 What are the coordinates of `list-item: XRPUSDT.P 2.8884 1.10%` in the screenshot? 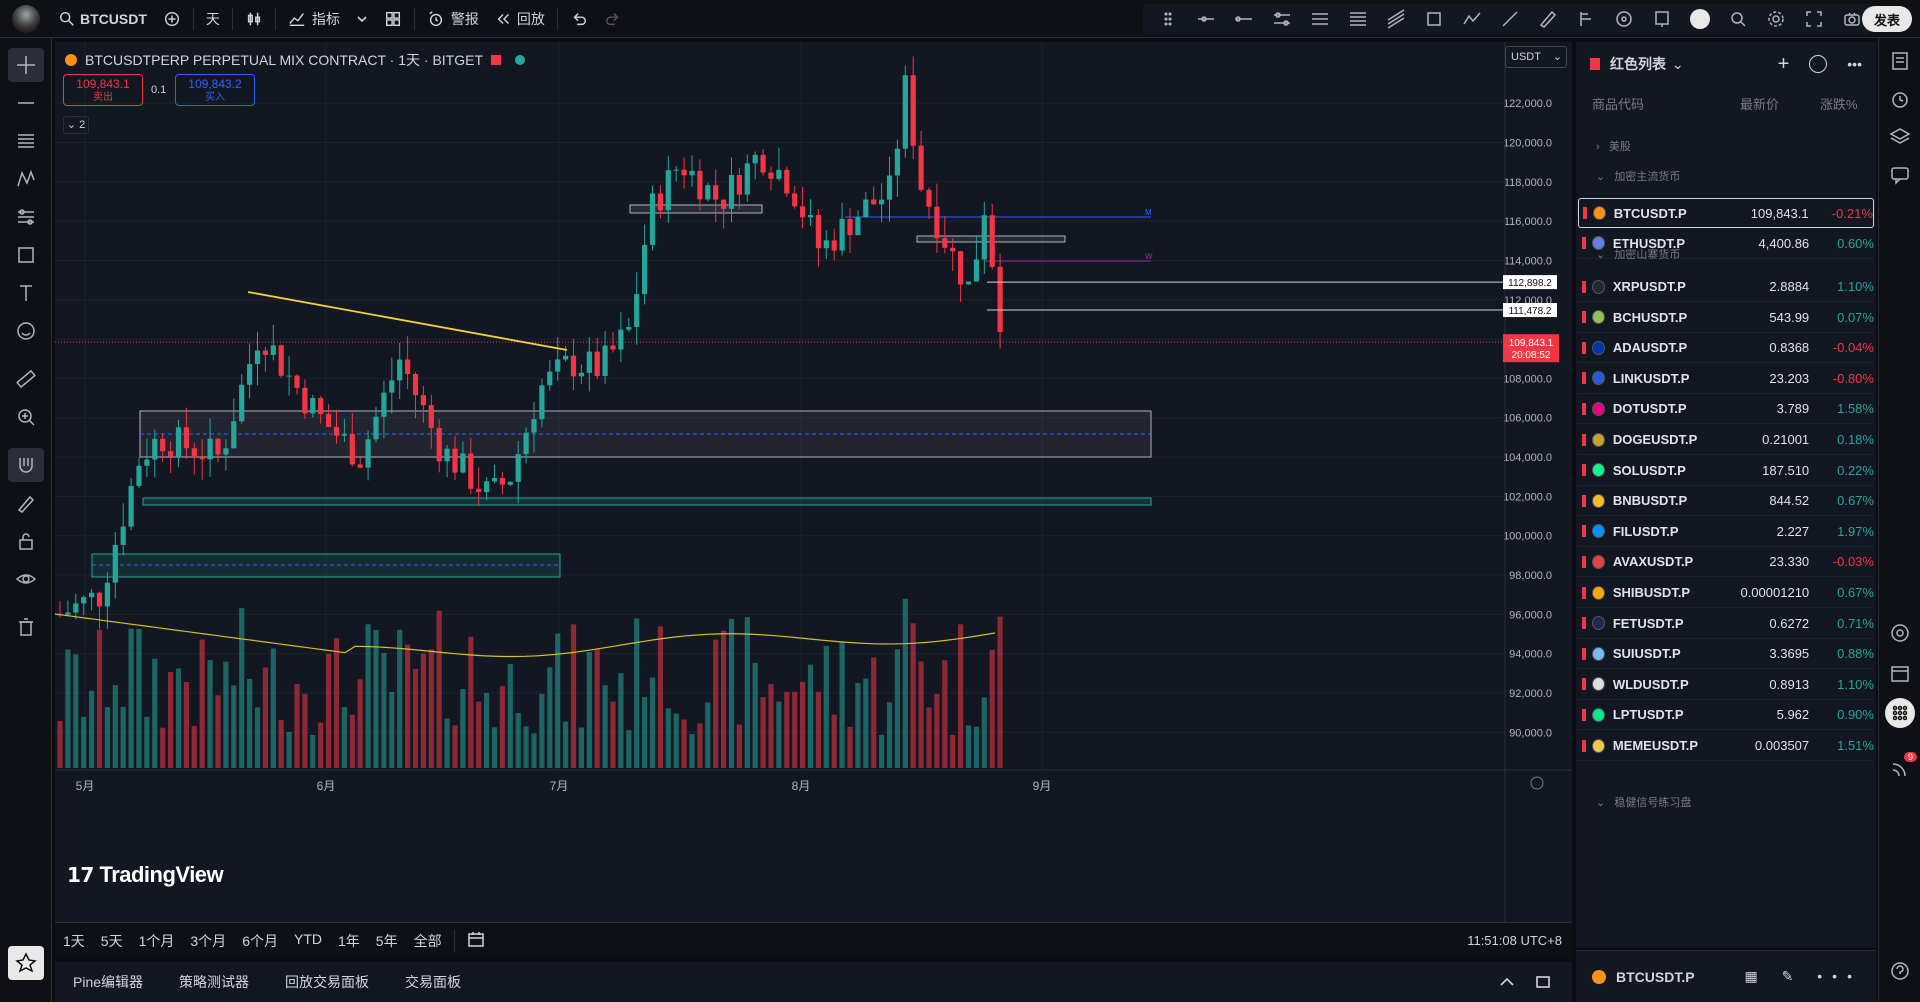 It's located at (1726, 287).